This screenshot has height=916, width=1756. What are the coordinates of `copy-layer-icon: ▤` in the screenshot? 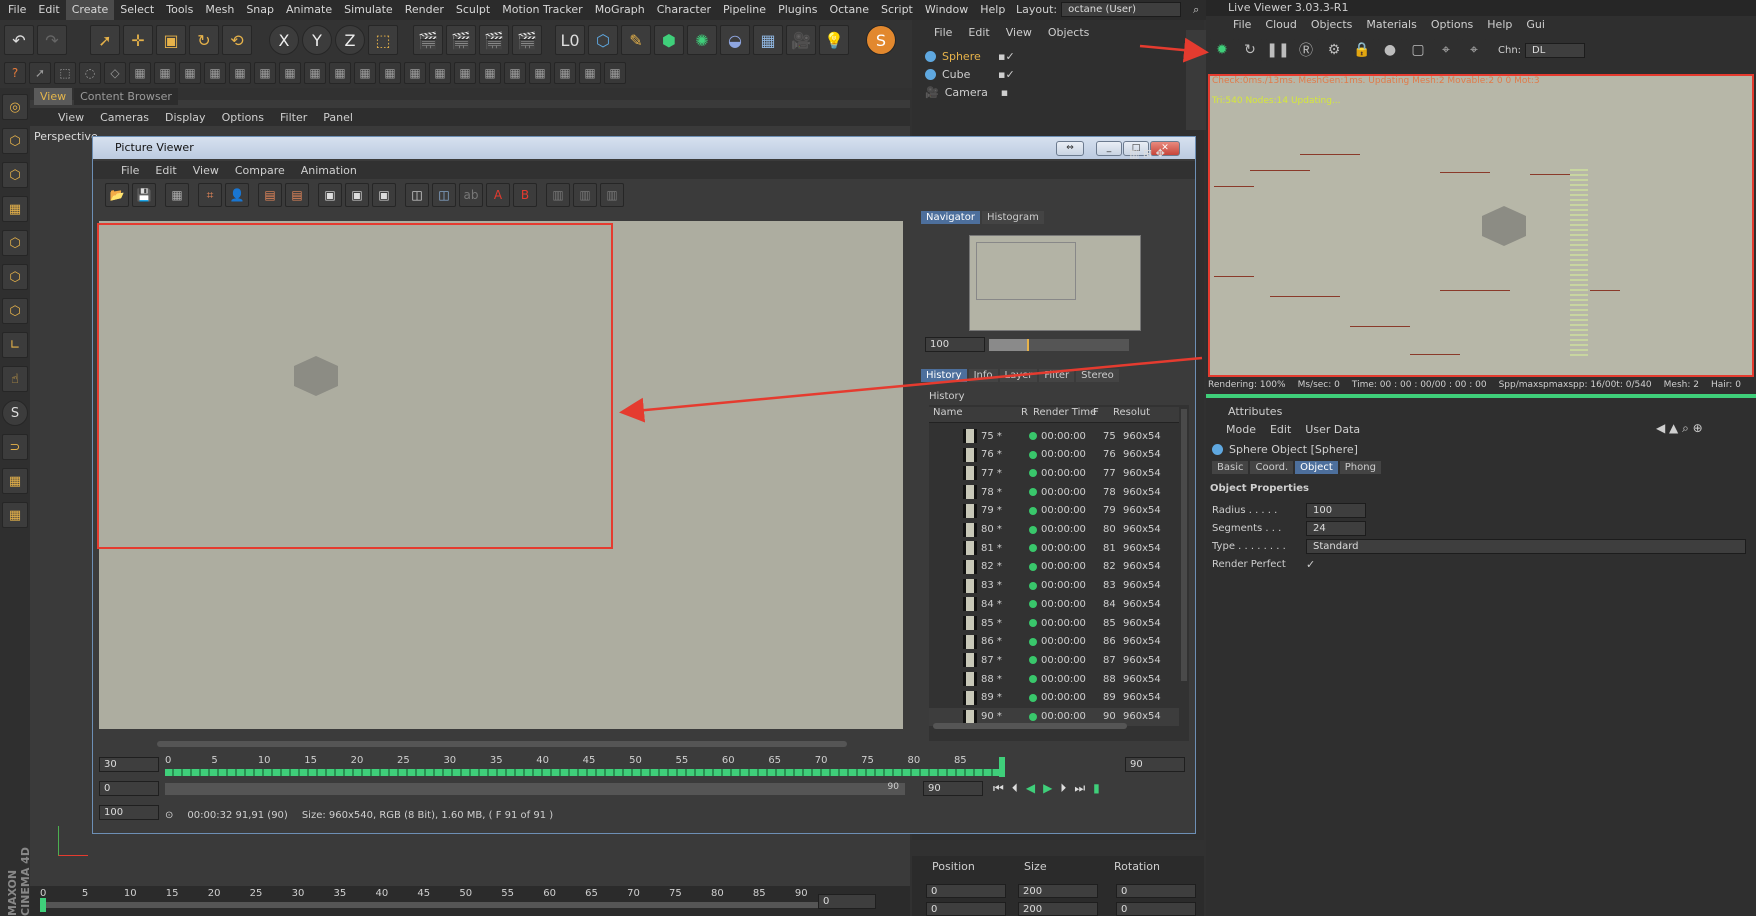 It's located at (270, 195).